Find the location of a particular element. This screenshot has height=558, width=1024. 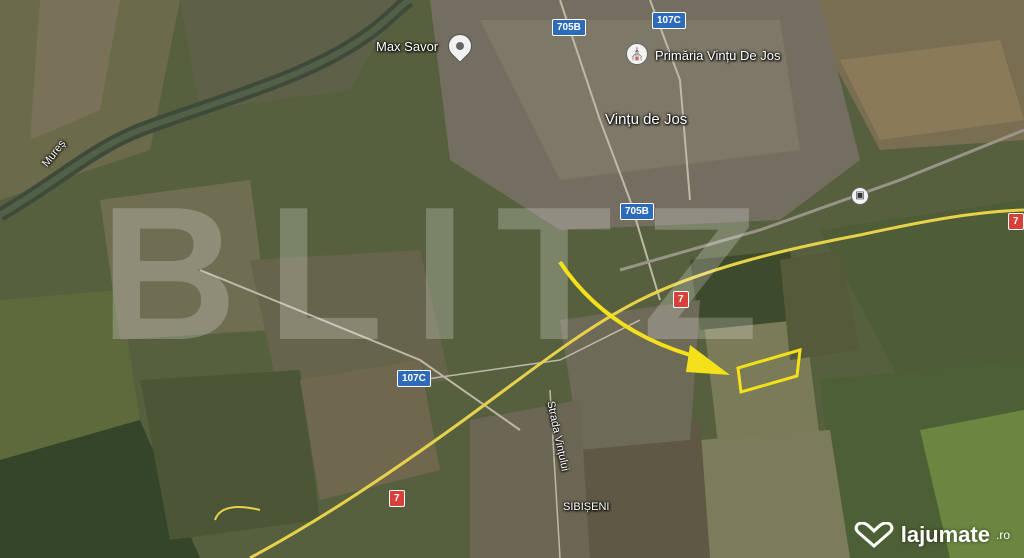

annotation-overlay is located at coordinates (680, 327).